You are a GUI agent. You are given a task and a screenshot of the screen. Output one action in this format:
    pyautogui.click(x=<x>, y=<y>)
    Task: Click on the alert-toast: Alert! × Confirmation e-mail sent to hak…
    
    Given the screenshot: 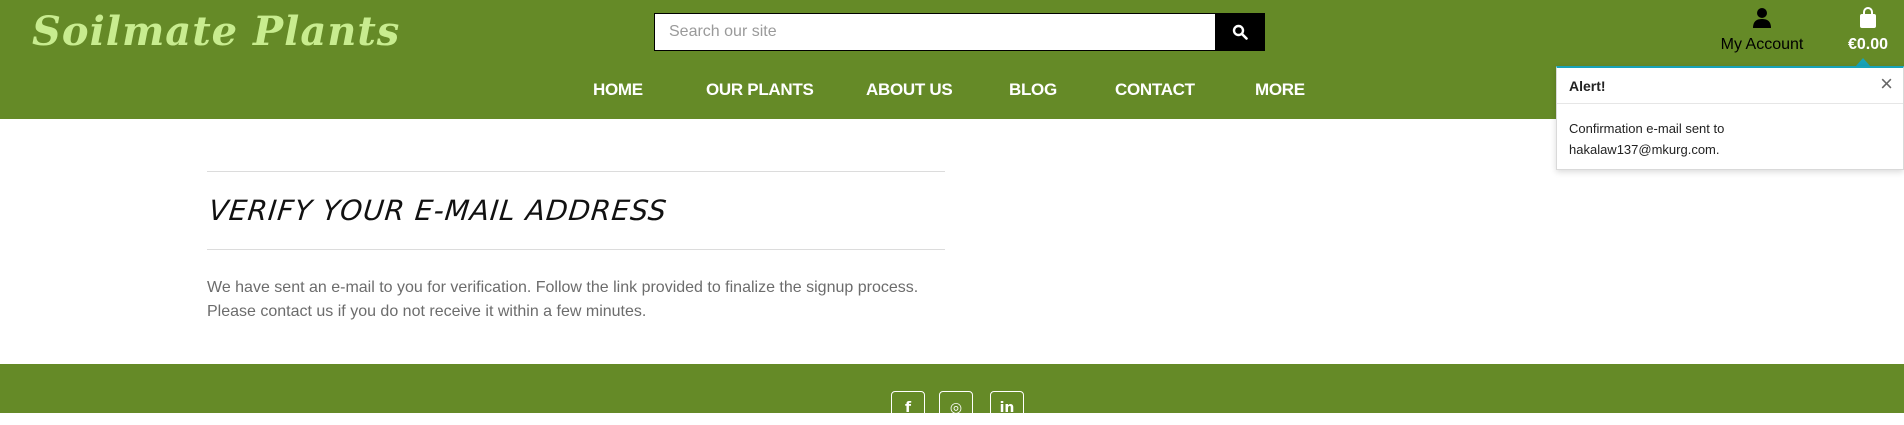 What is the action you would take?
    pyautogui.click(x=1730, y=118)
    